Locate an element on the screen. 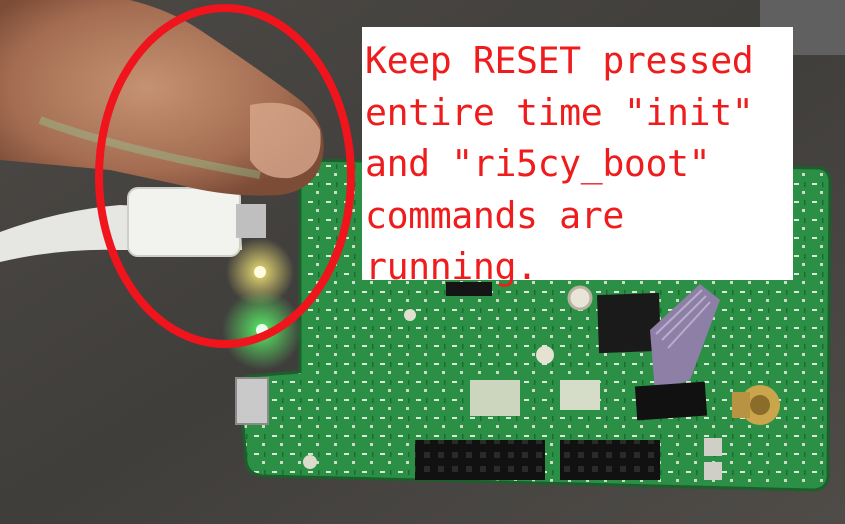 Image resolution: width=845 pixels, height=524 pixels. pin-header-j4 is located at coordinates (610, 460).